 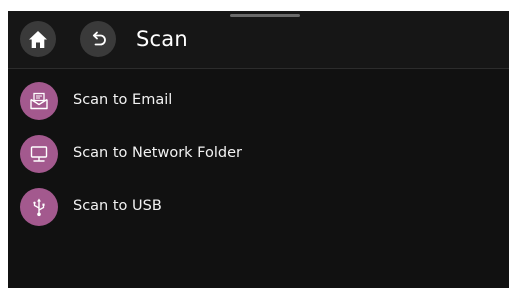 What do you see at coordinates (123, 100) in the screenshot?
I see `menu-item-label: Scan to Email` at bounding box center [123, 100].